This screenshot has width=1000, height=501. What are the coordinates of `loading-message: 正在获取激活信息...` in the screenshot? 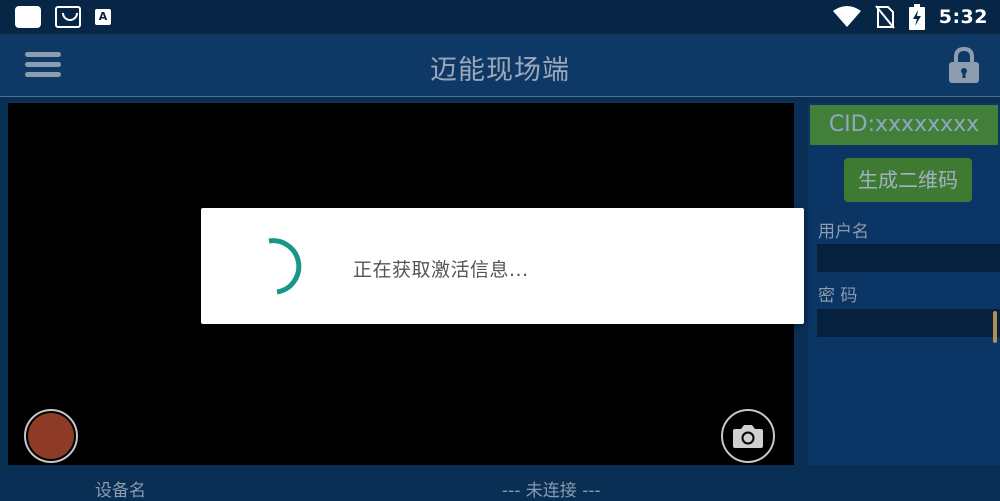 It's located at (441, 270).